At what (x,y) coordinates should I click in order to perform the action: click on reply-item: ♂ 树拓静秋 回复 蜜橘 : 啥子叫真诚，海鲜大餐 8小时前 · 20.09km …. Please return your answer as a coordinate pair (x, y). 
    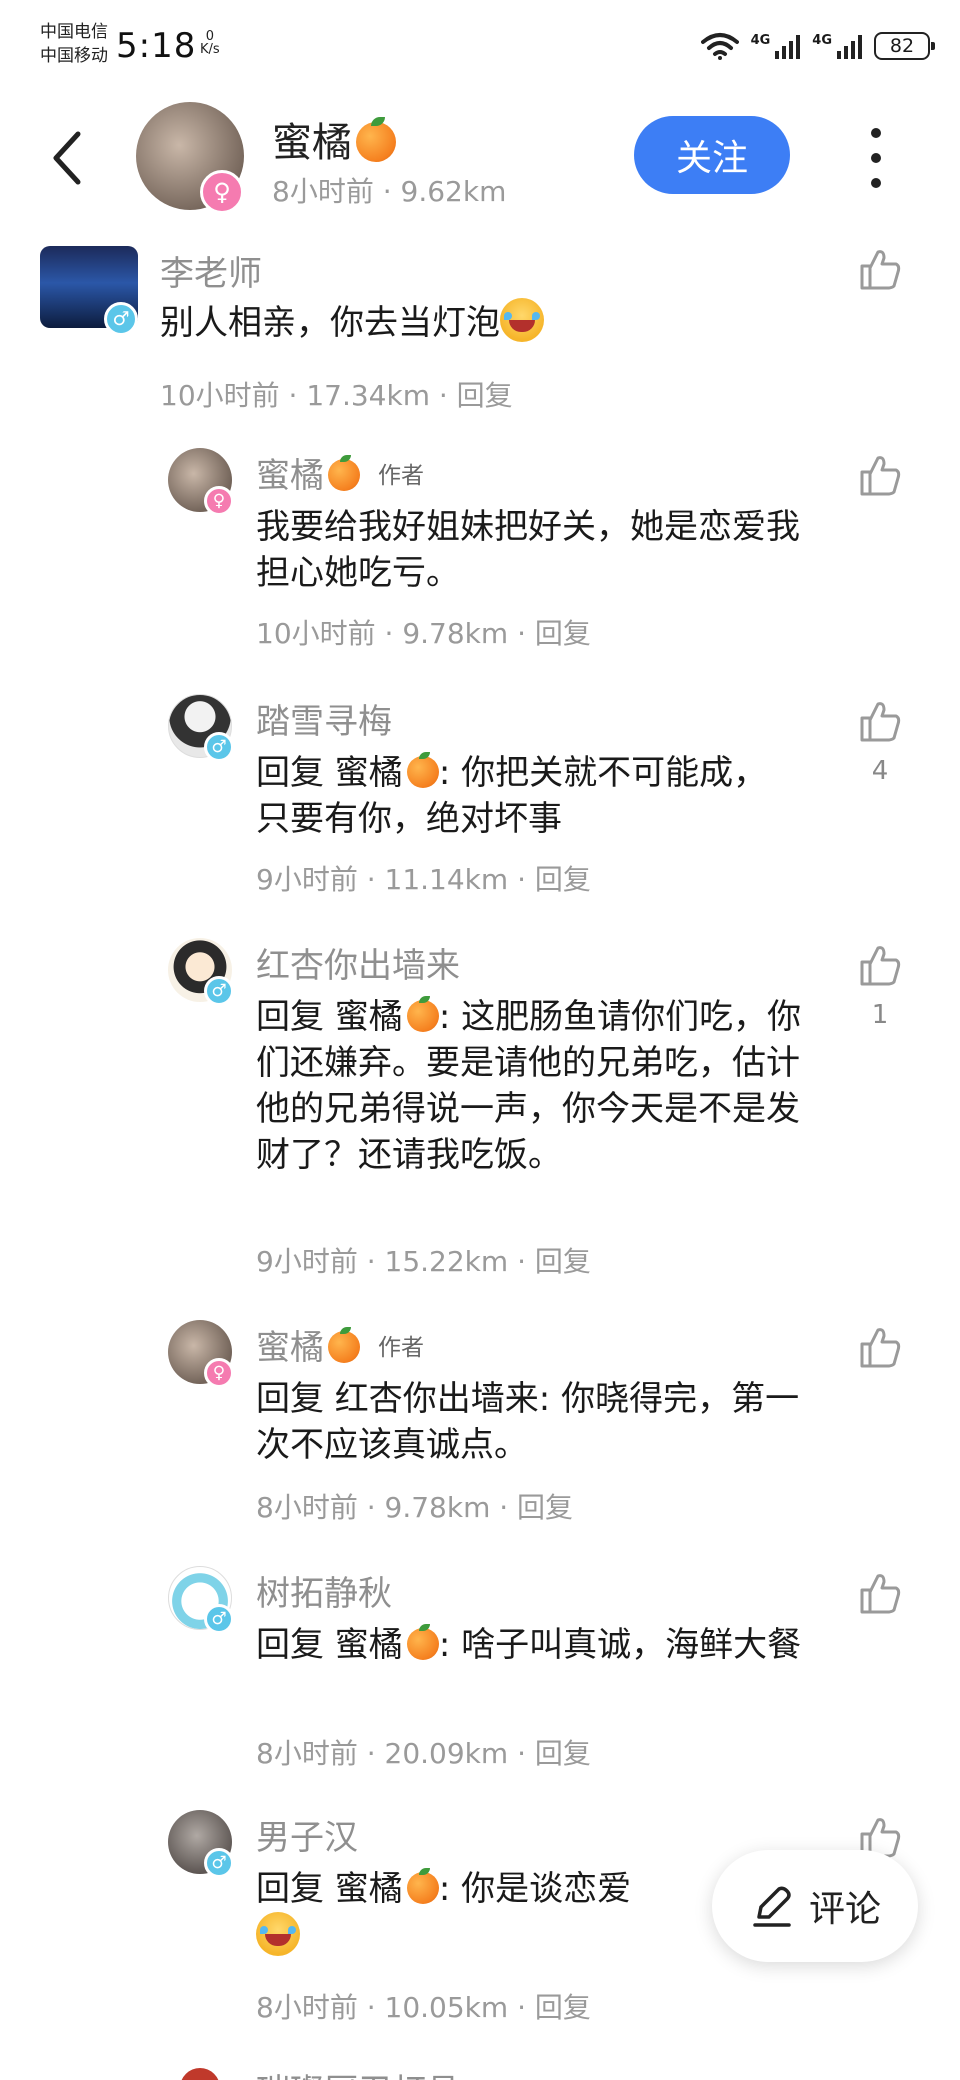
    Looking at the image, I should click on (480, 1668).